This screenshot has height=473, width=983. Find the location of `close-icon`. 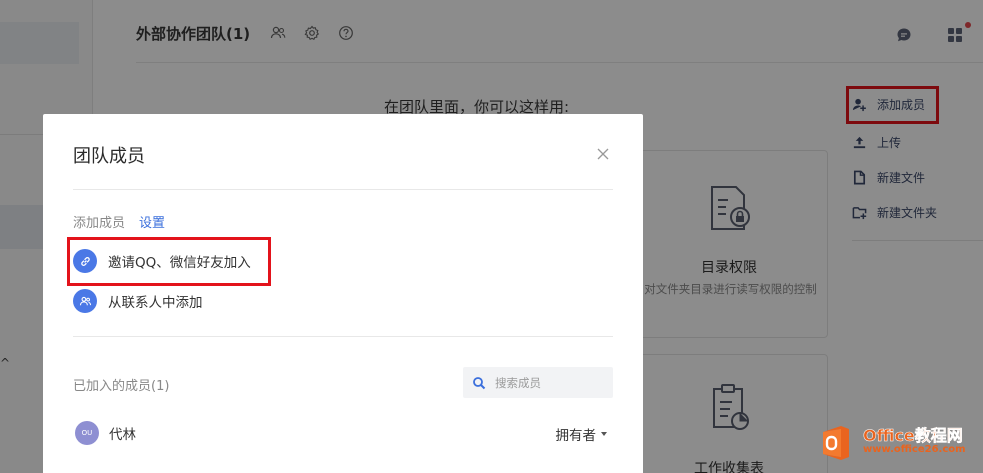

close-icon is located at coordinates (603, 154).